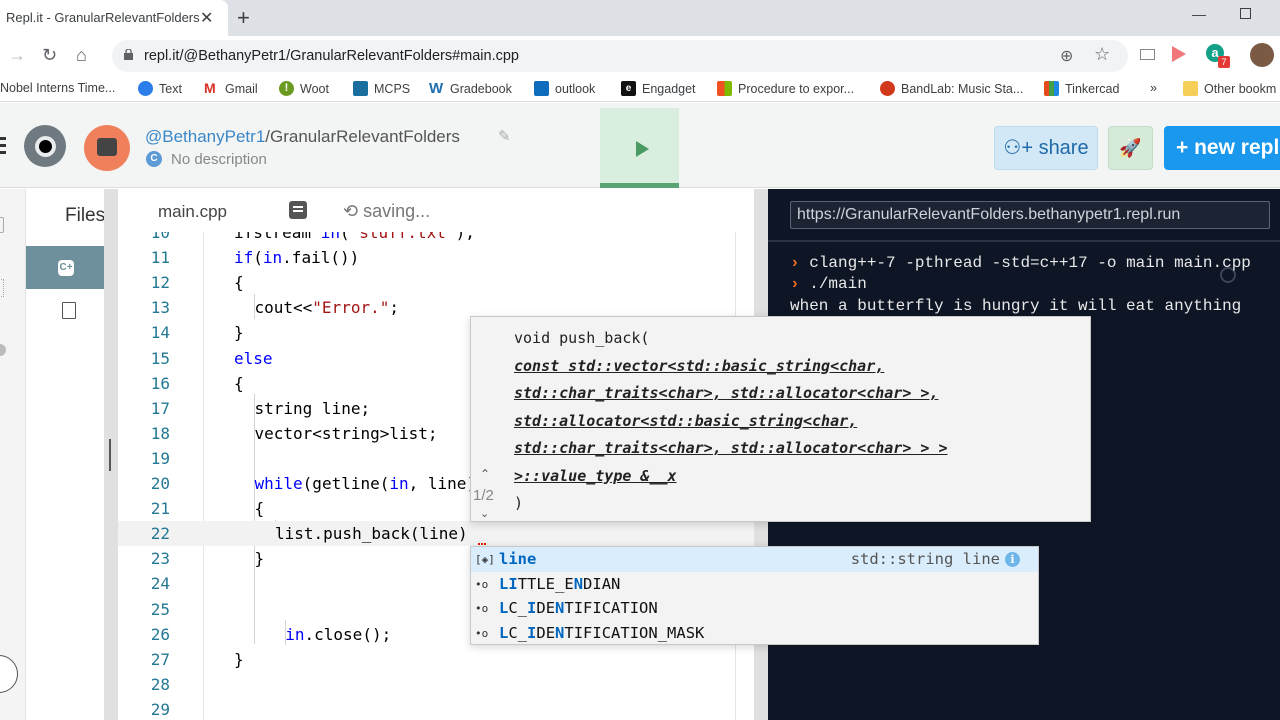 This screenshot has width=1280, height=720. Describe the element at coordinates (3, 147) in the screenshot. I see `menu-icon` at that location.